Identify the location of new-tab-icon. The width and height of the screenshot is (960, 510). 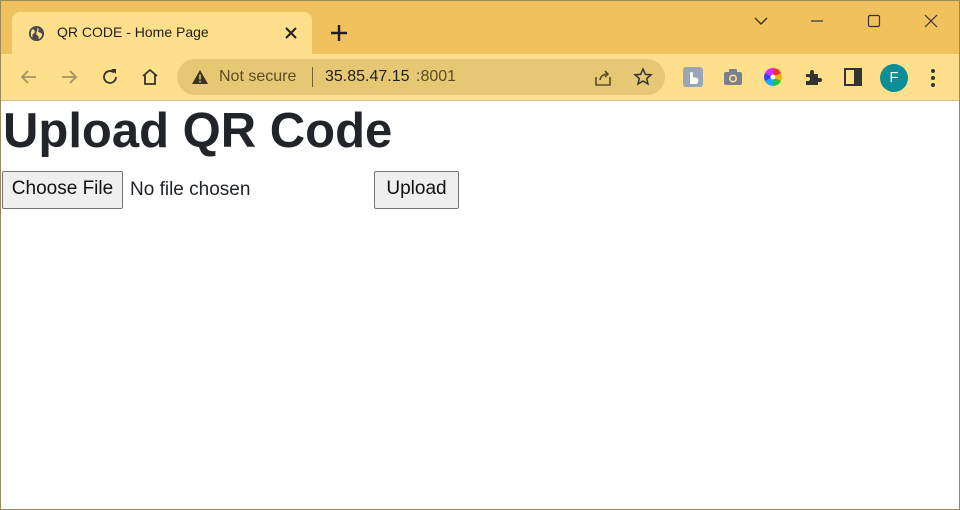
(339, 33).